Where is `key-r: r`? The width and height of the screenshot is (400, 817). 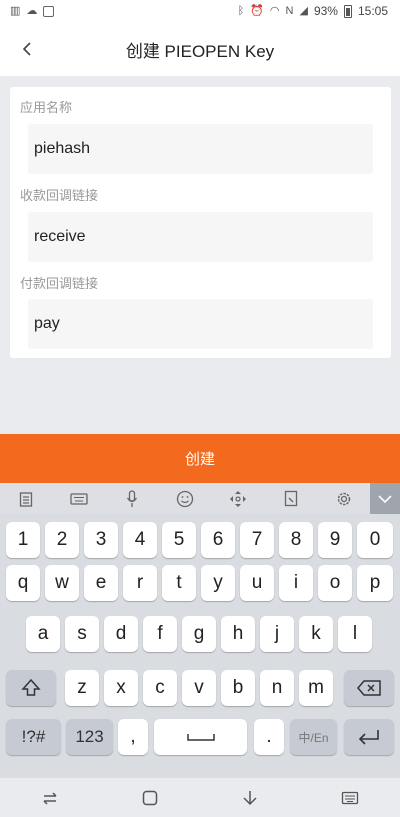
key-r: r is located at coordinates (140, 583).